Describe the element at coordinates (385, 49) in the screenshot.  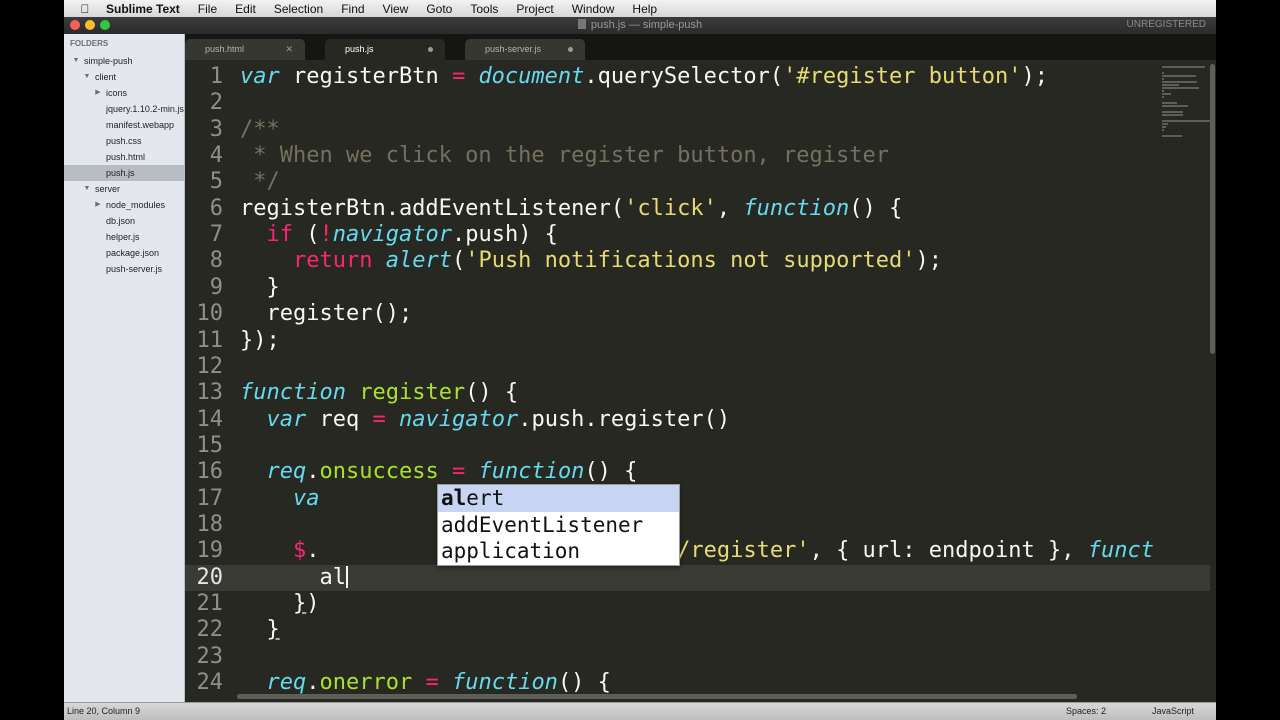
I see `tab-push-js: push.js` at that location.